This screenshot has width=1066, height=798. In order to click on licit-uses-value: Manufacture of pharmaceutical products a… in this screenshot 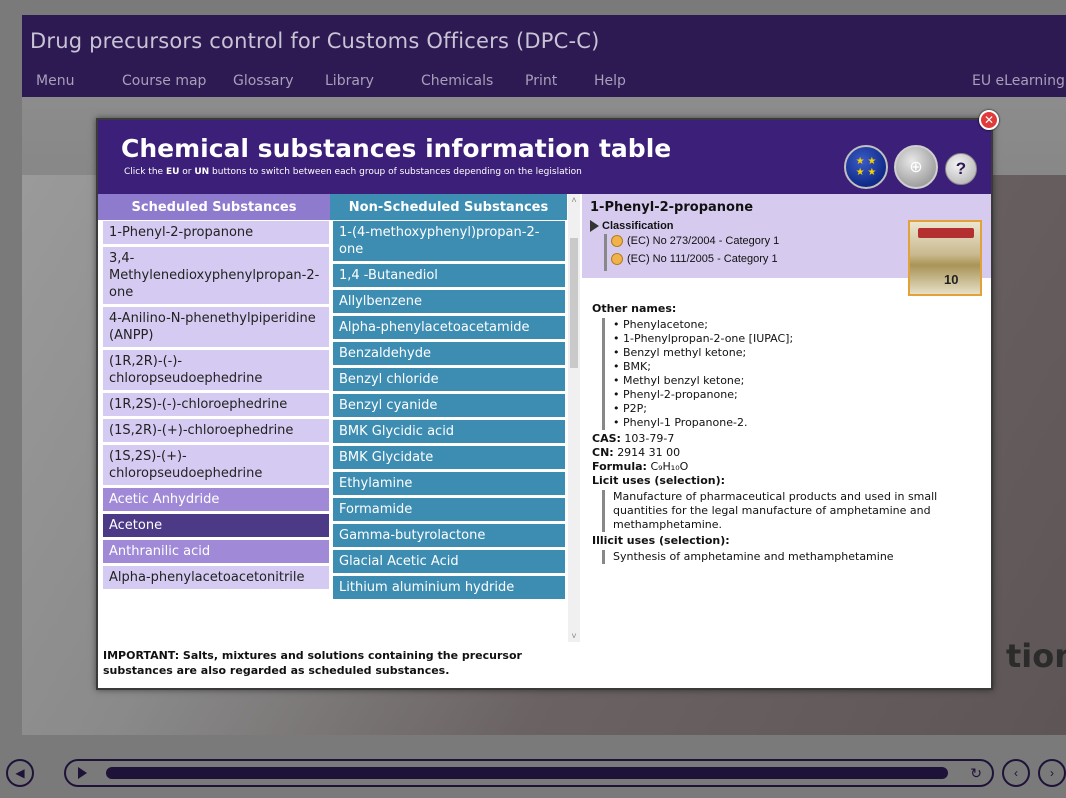, I will do `click(775, 510)`.